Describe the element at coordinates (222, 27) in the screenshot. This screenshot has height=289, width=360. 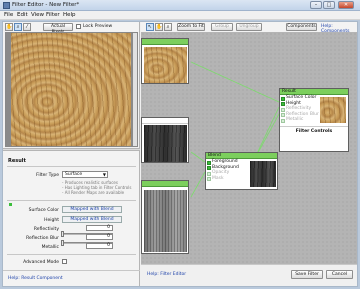
I see `group-button: Group` at that location.